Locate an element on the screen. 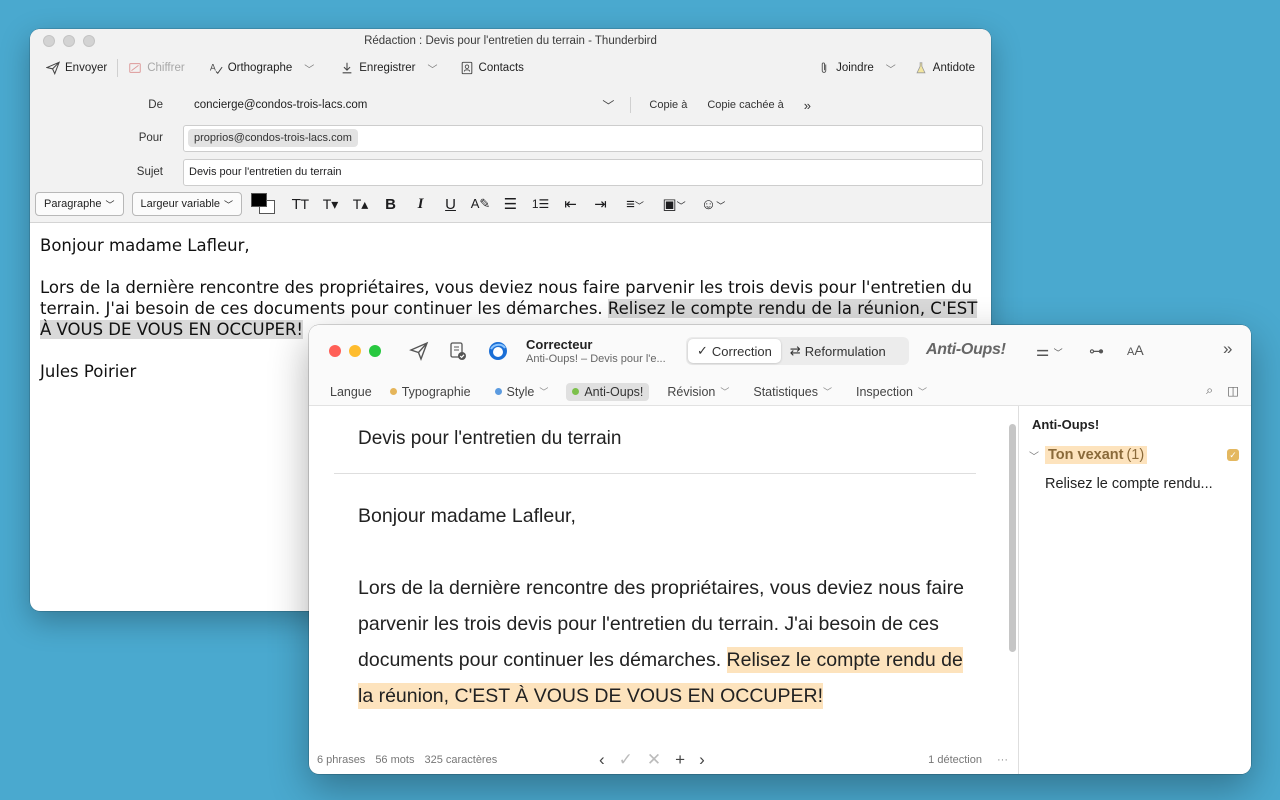 The image size is (1280, 800). tab-antioups: Anti-Oups! is located at coordinates (608, 391).